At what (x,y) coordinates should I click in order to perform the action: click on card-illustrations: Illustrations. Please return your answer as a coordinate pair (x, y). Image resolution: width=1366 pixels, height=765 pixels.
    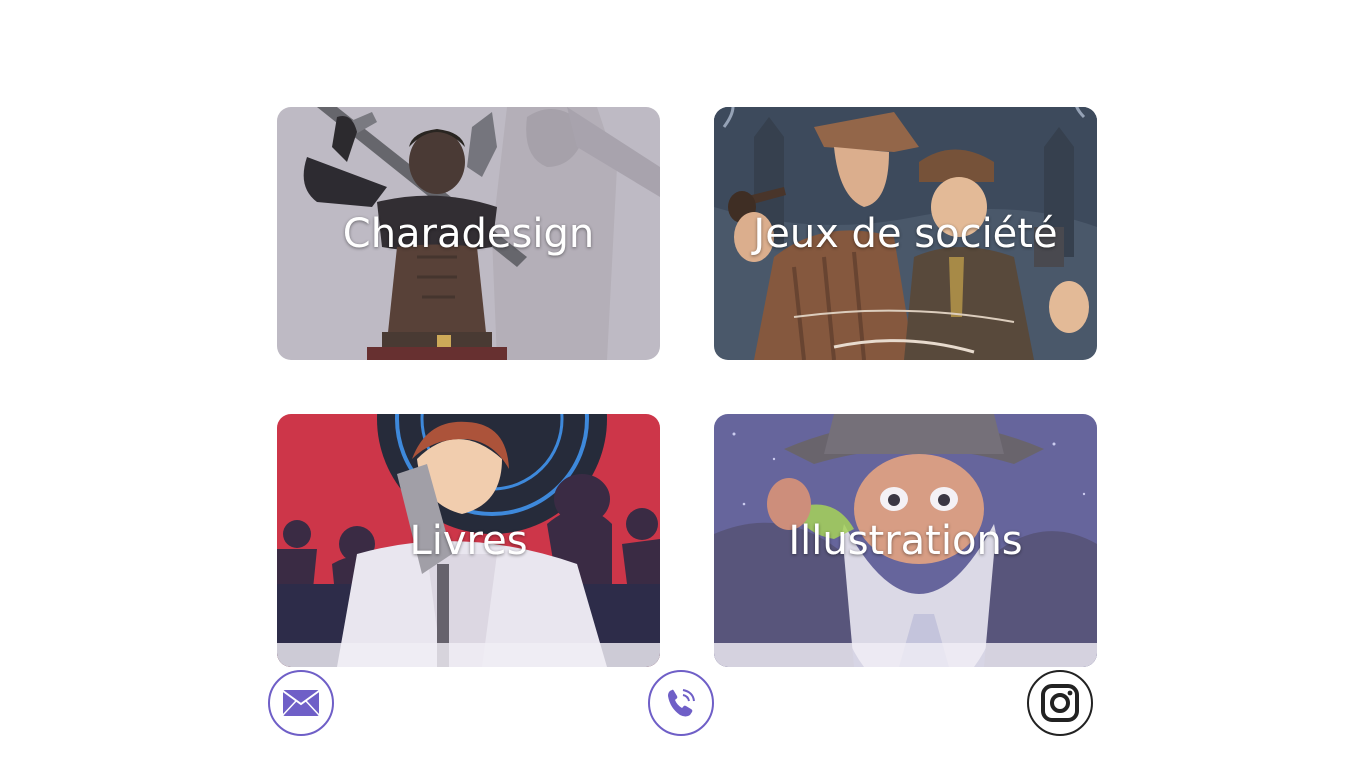
    Looking at the image, I should click on (905, 540).